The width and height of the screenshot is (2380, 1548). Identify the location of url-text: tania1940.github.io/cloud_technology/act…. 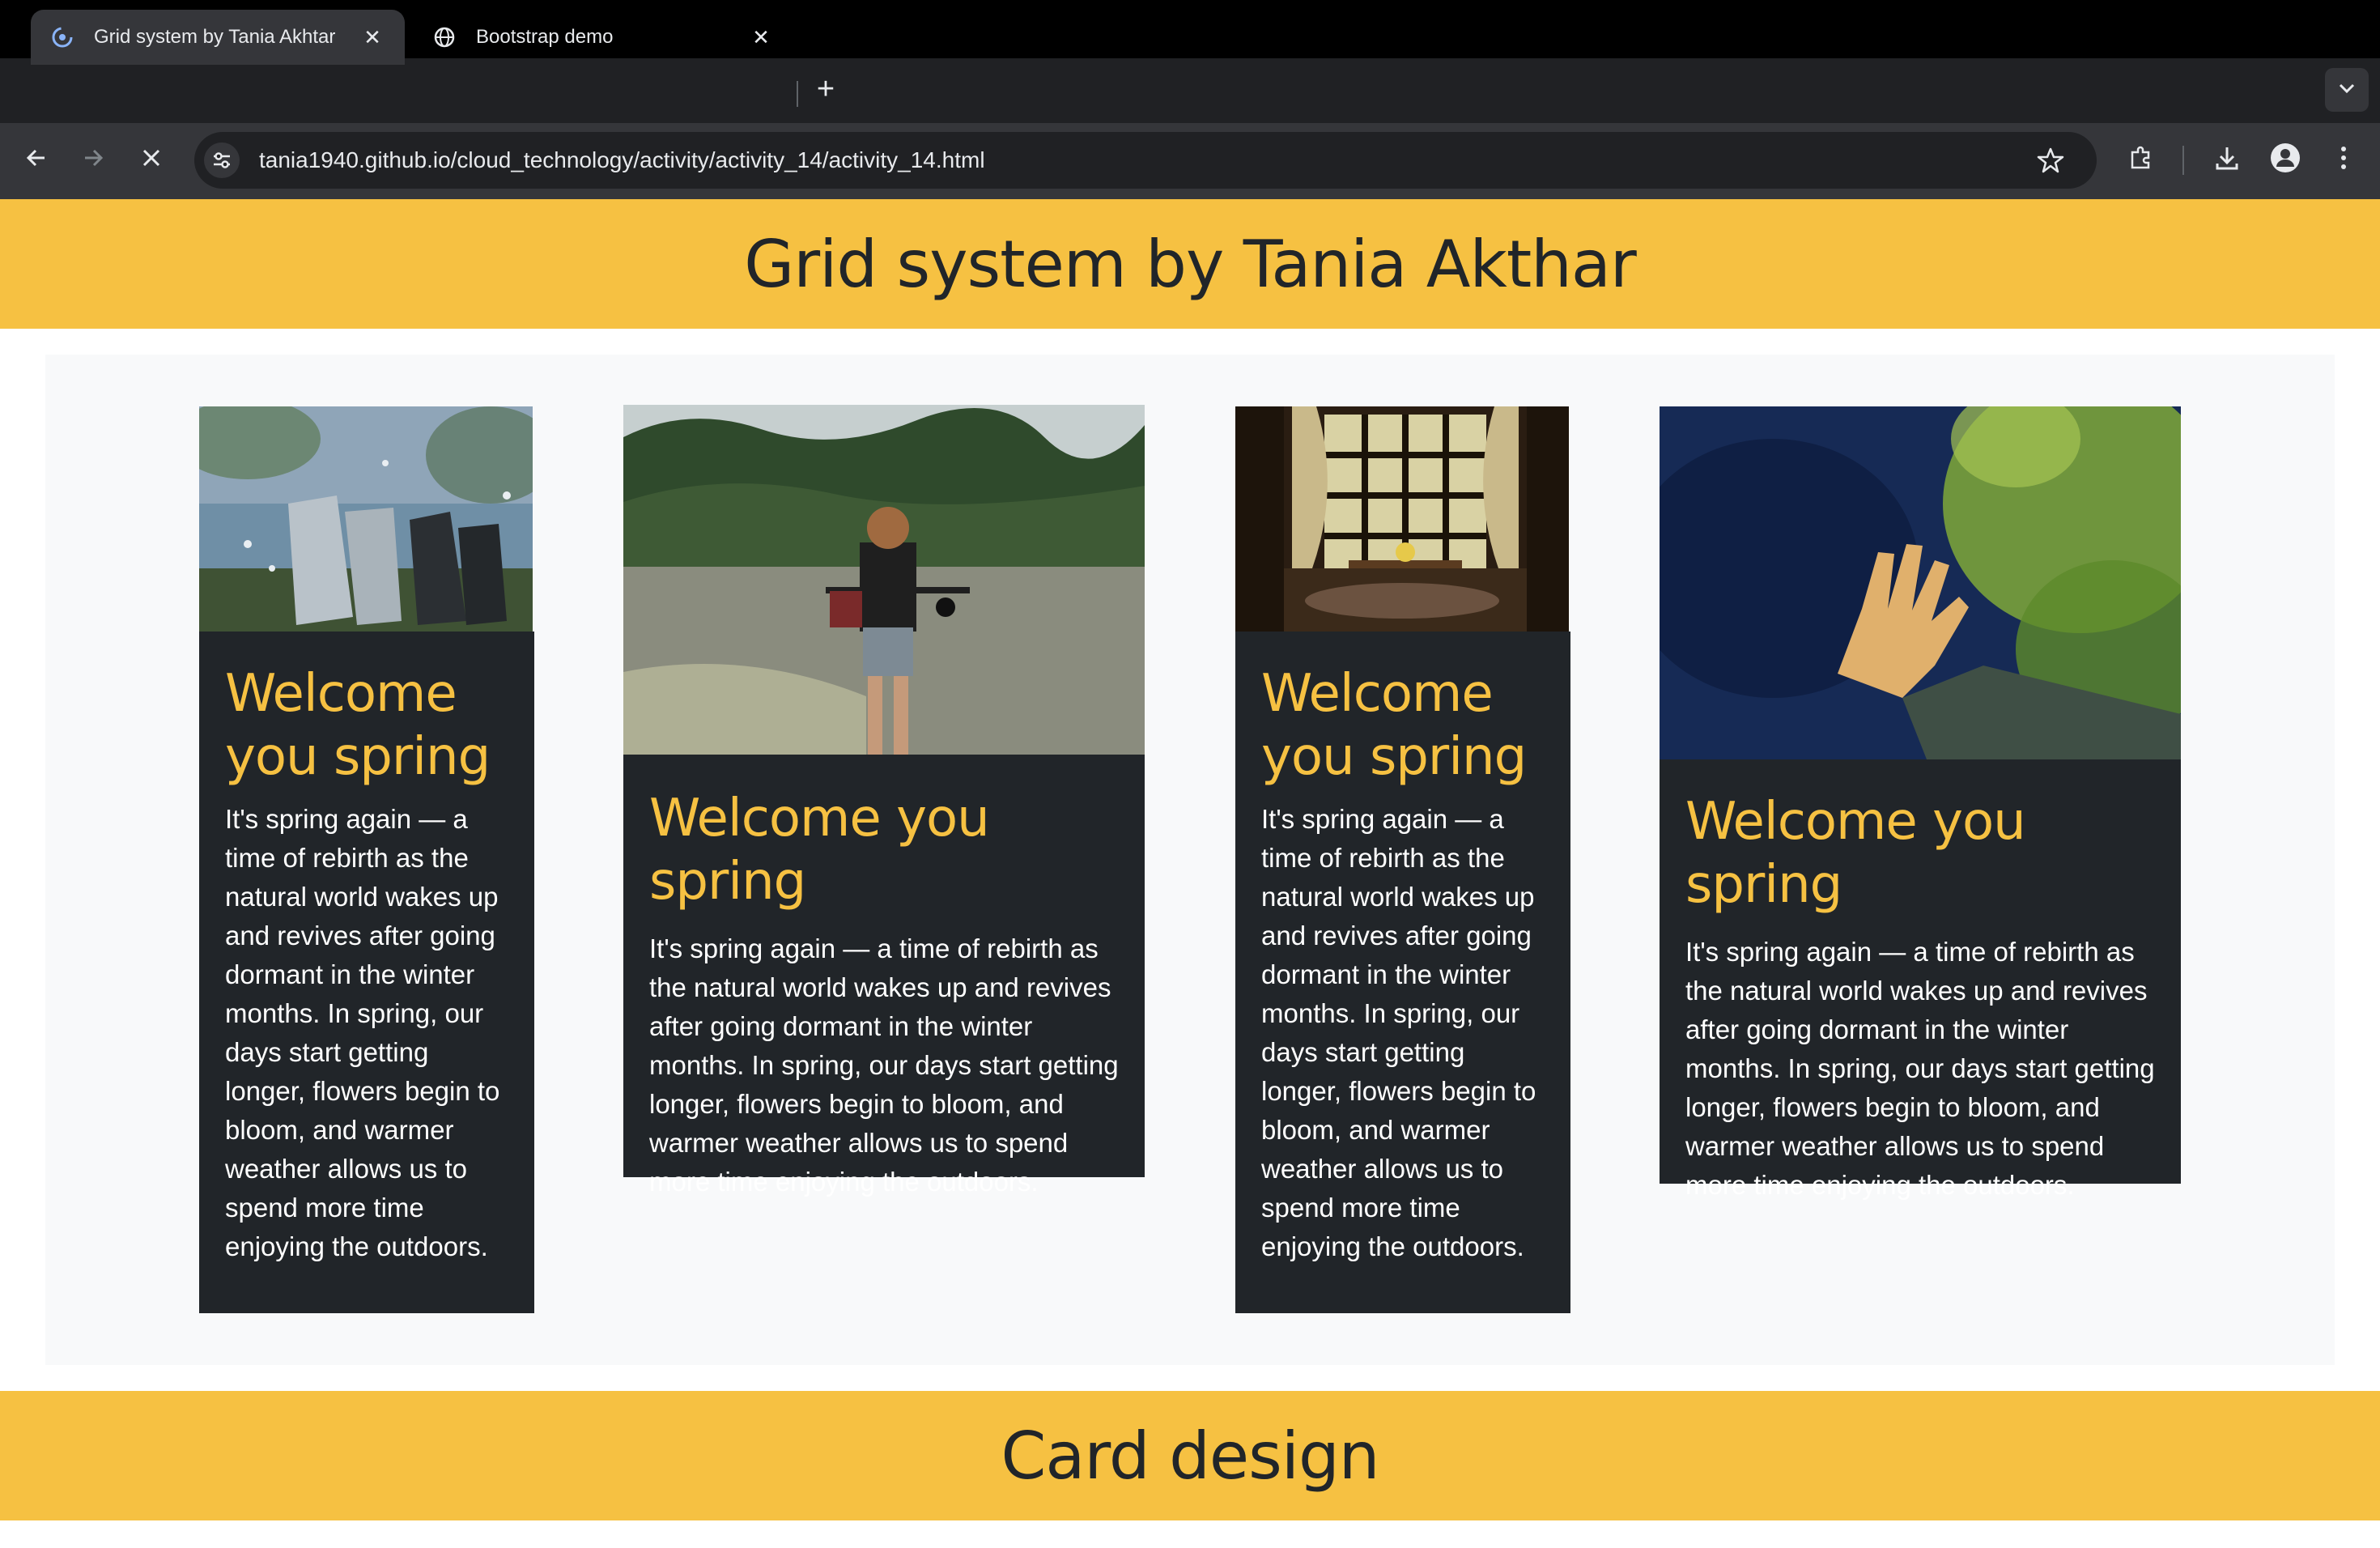
(622, 159).